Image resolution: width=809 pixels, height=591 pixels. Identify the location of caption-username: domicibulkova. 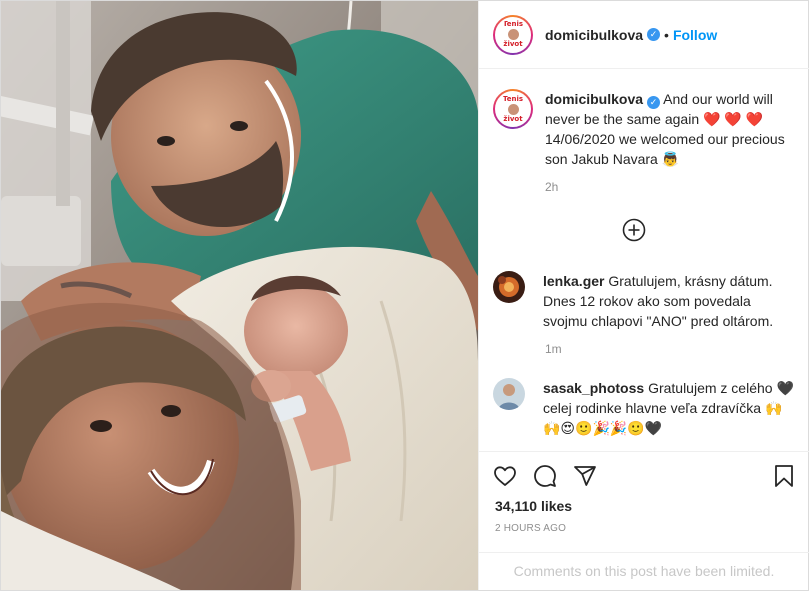
(594, 99).